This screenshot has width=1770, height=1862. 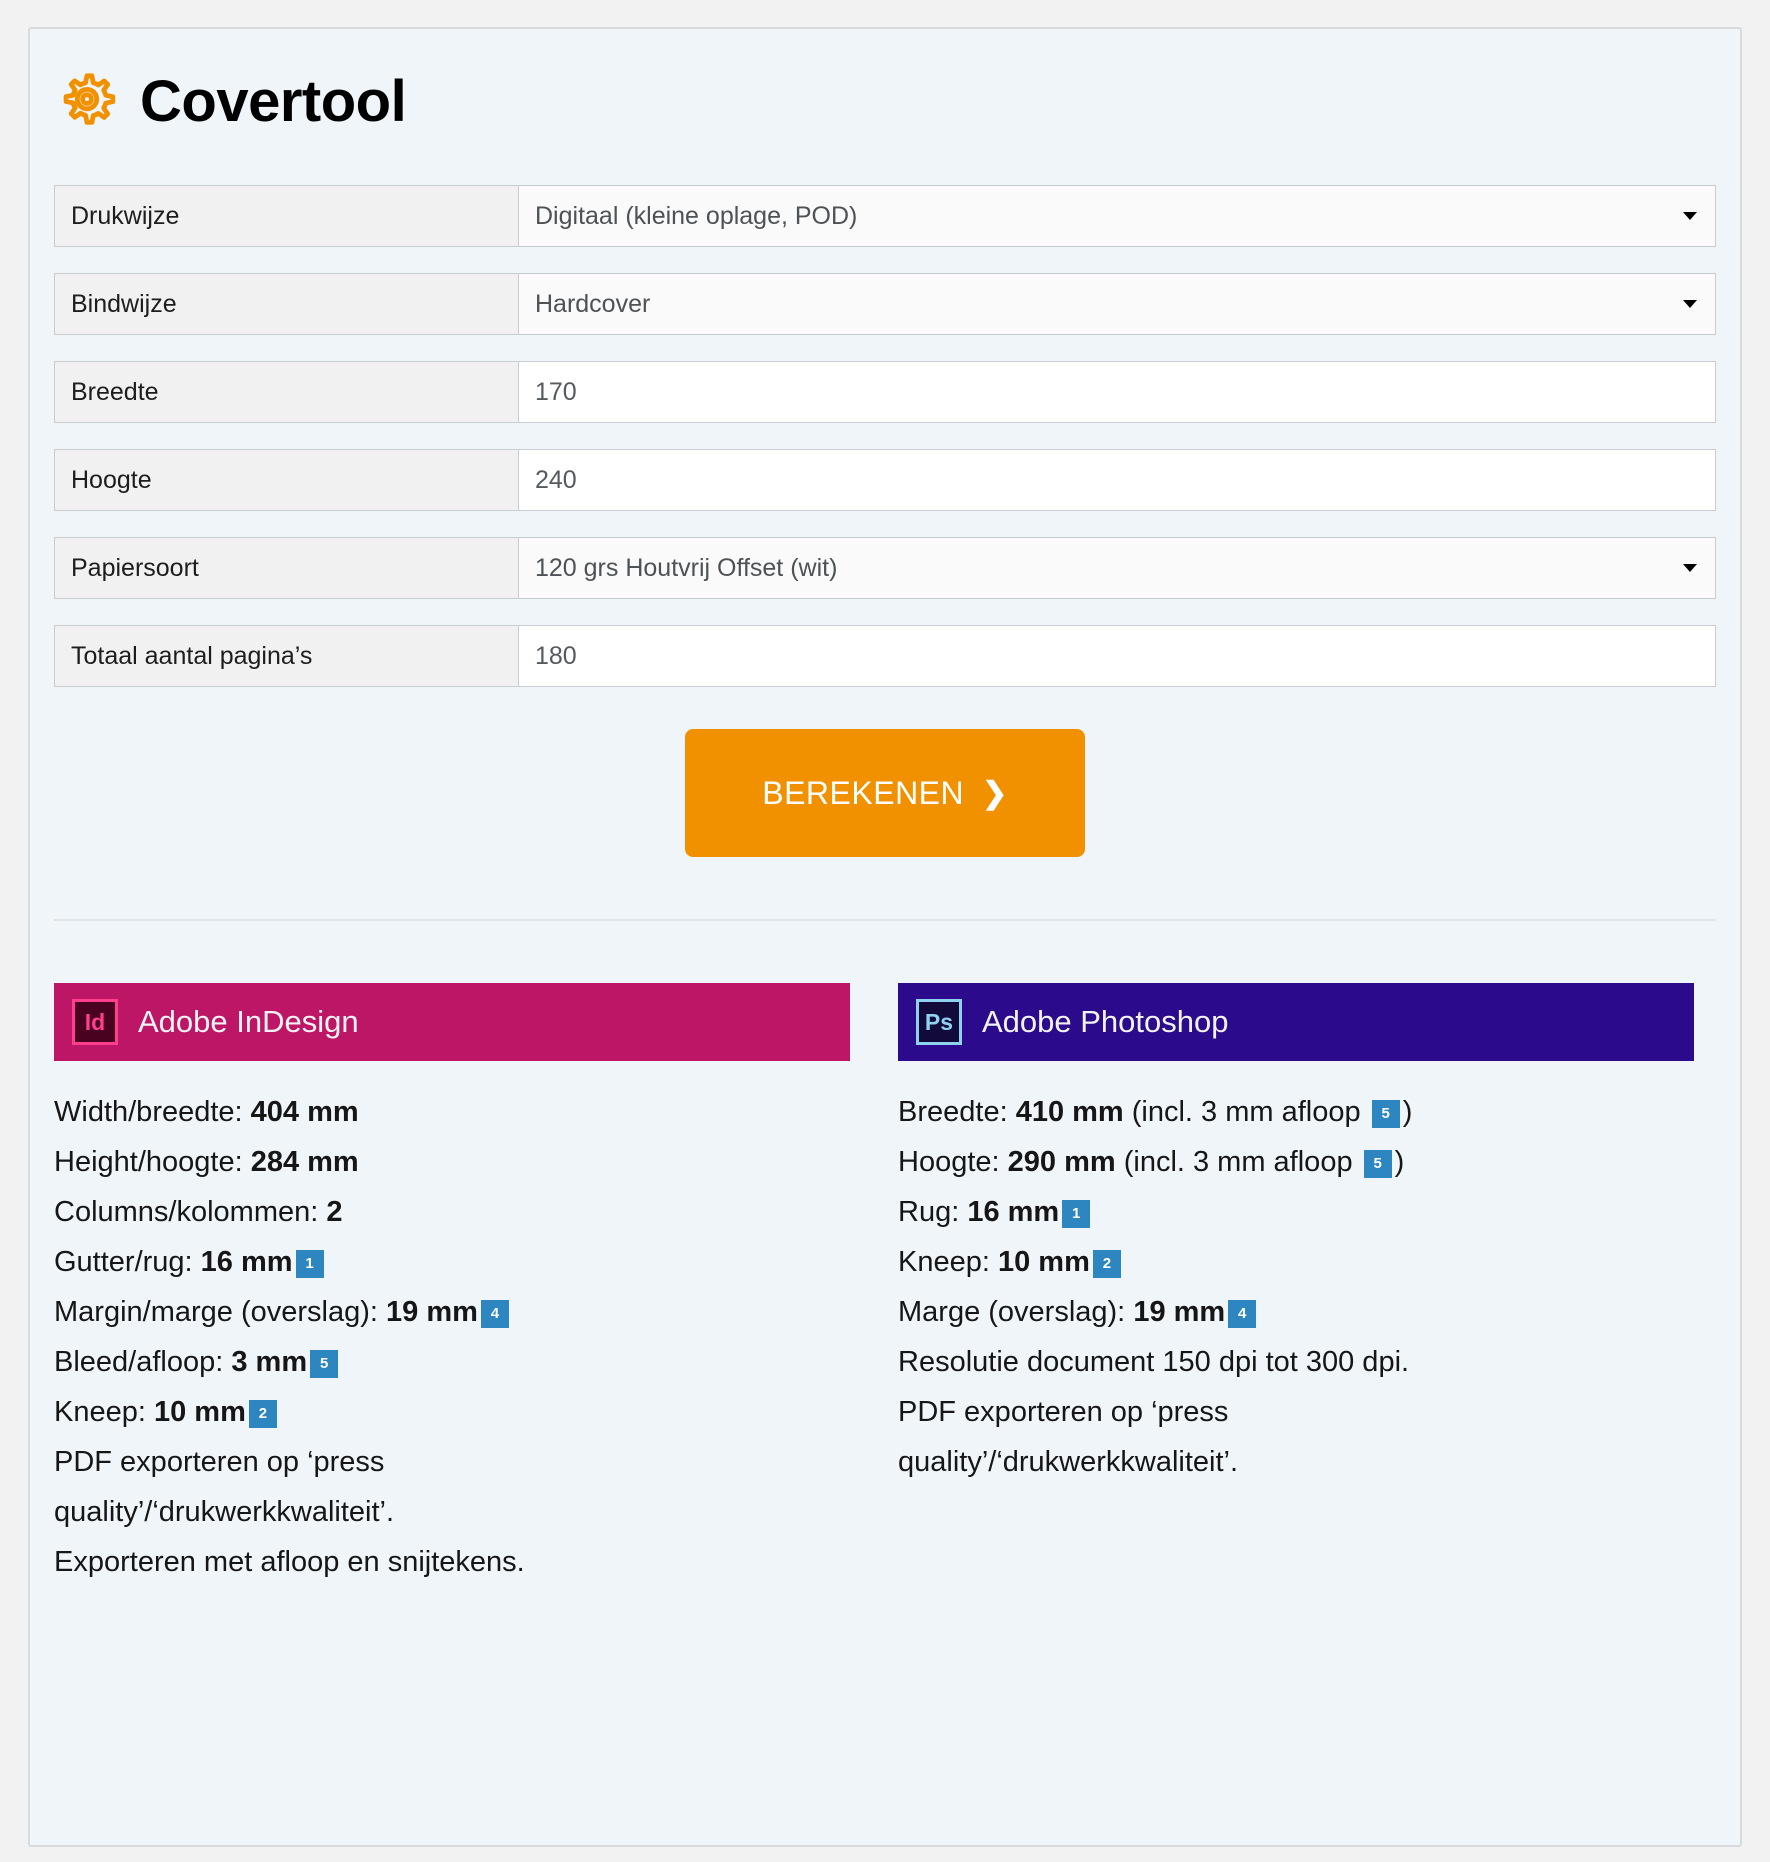 What do you see at coordinates (452, 1112) in the screenshot?
I see `spec-line: Width/breedte: 404 mm` at bounding box center [452, 1112].